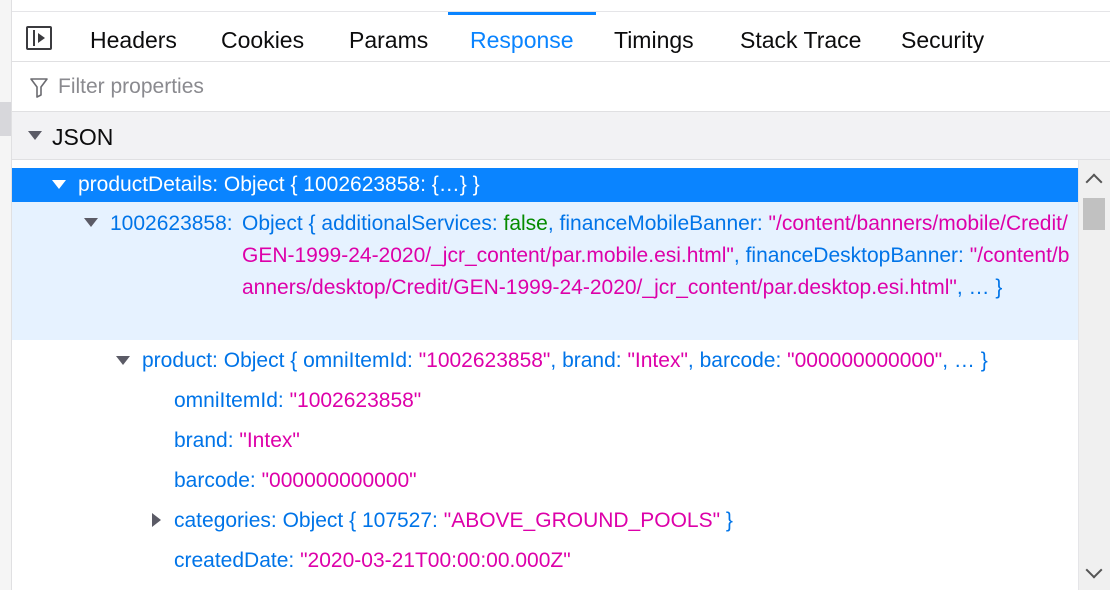 The image size is (1110, 590). I want to click on tree-row-barcode: barcode: "000000000000", so click(545, 481).